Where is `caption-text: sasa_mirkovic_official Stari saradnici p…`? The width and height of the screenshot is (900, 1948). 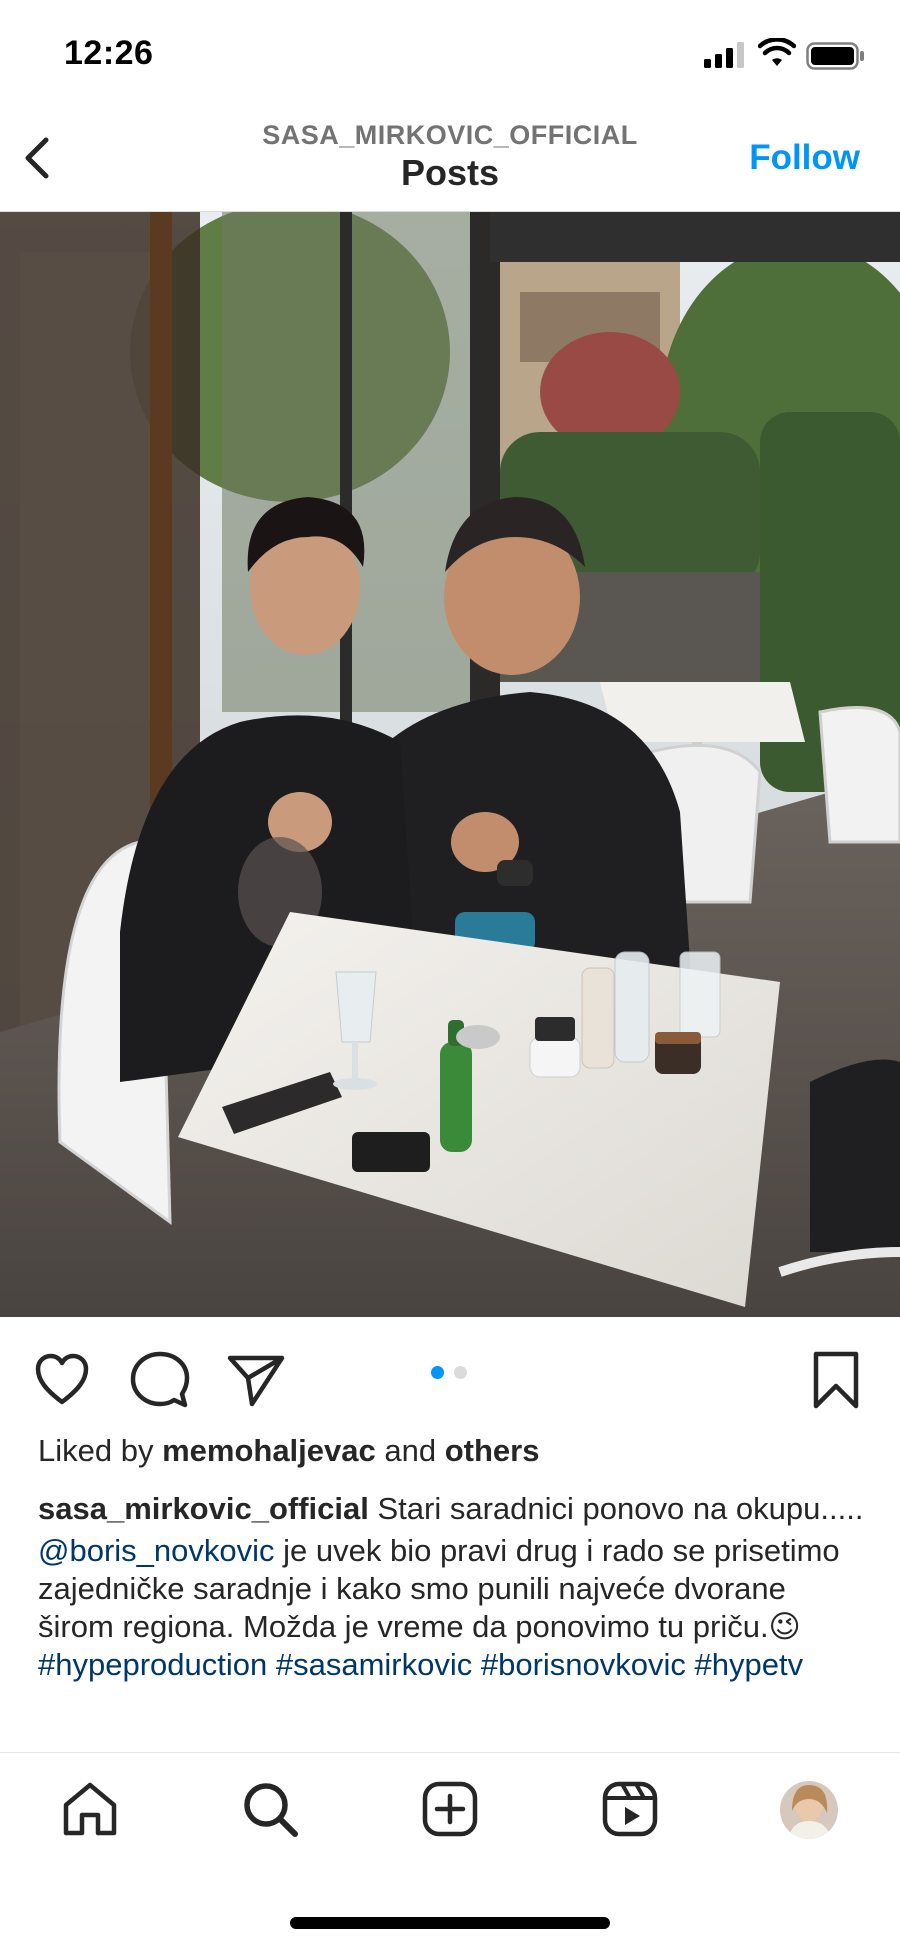
caption-text: sasa_mirkovic_official Stari saradnici p… is located at coordinates (453, 1509).